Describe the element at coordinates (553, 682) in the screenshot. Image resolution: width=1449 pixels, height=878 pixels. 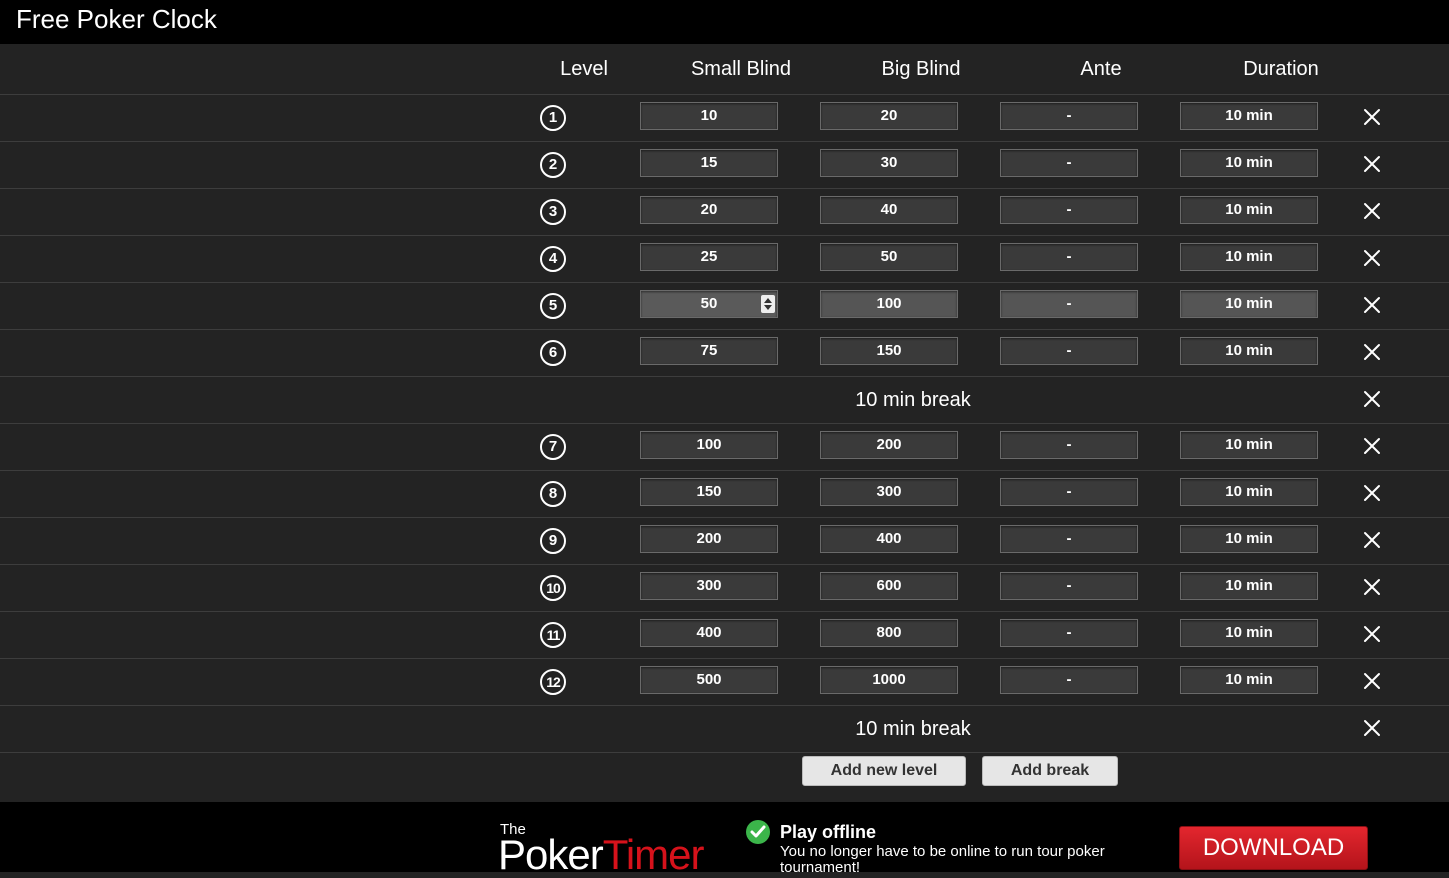
I see `level-number: 12` at that location.